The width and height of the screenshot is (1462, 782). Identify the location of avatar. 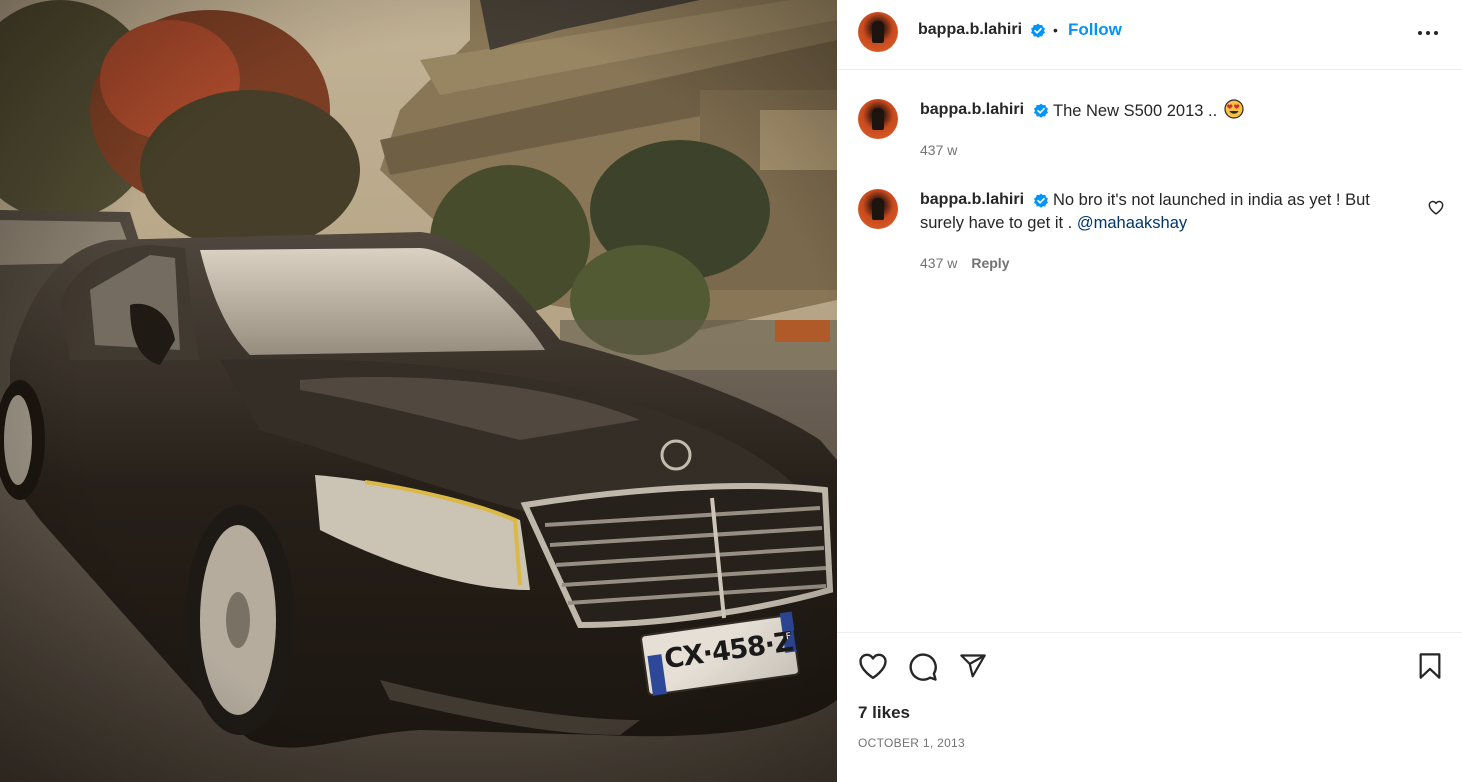
(878, 32).